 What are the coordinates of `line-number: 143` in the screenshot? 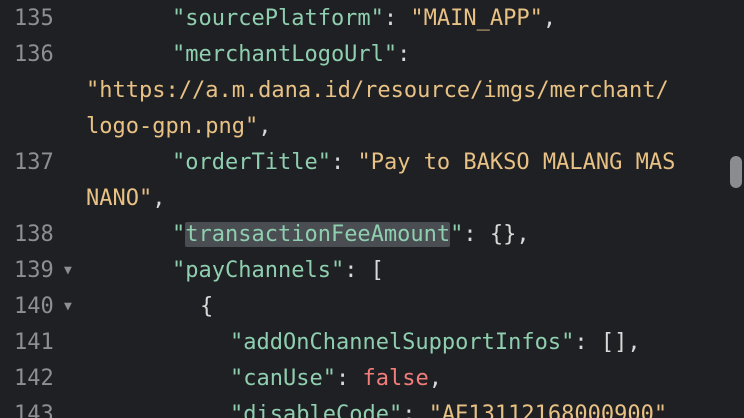 It's located at (34, 410).